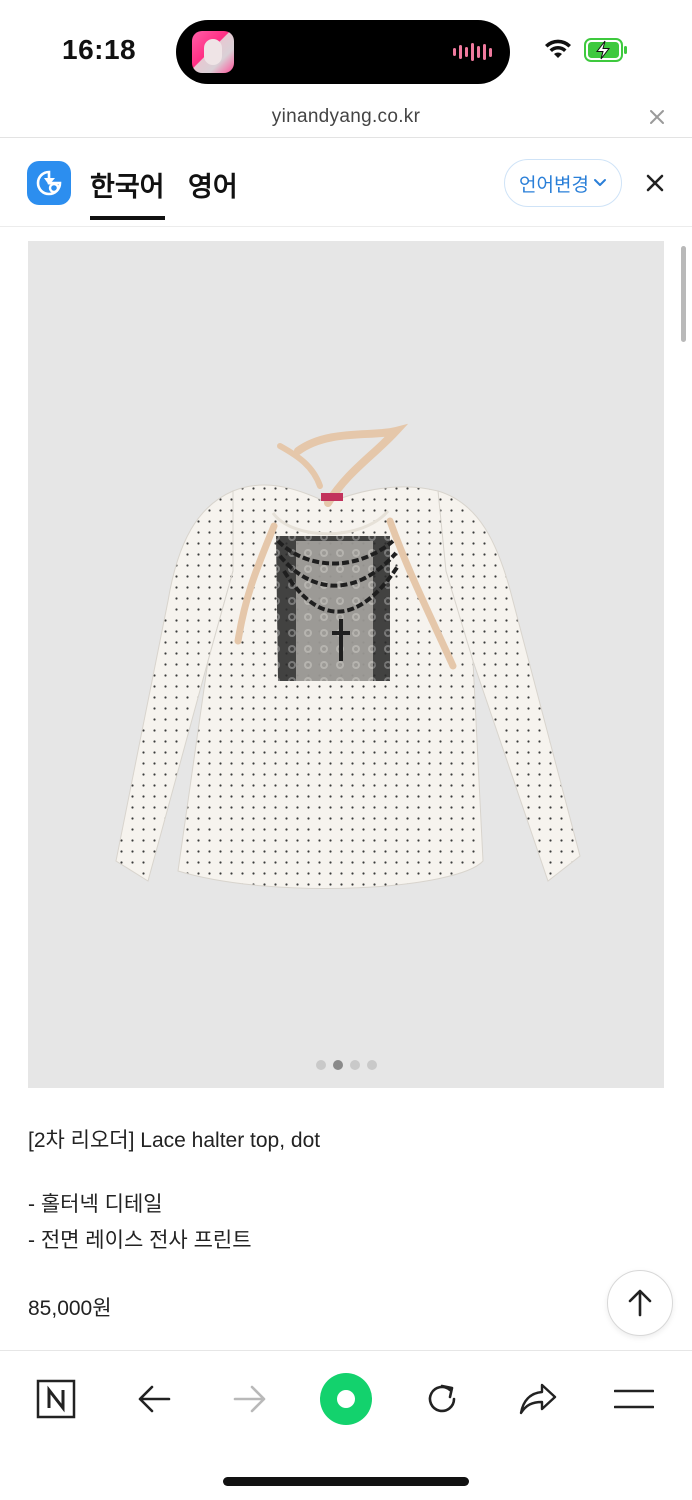 Image resolution: width=692 pixels, height=1500 pixels. Describe the element at coordinates (655, 183) in the screenshot. I see `close-translate-icon` at that location.